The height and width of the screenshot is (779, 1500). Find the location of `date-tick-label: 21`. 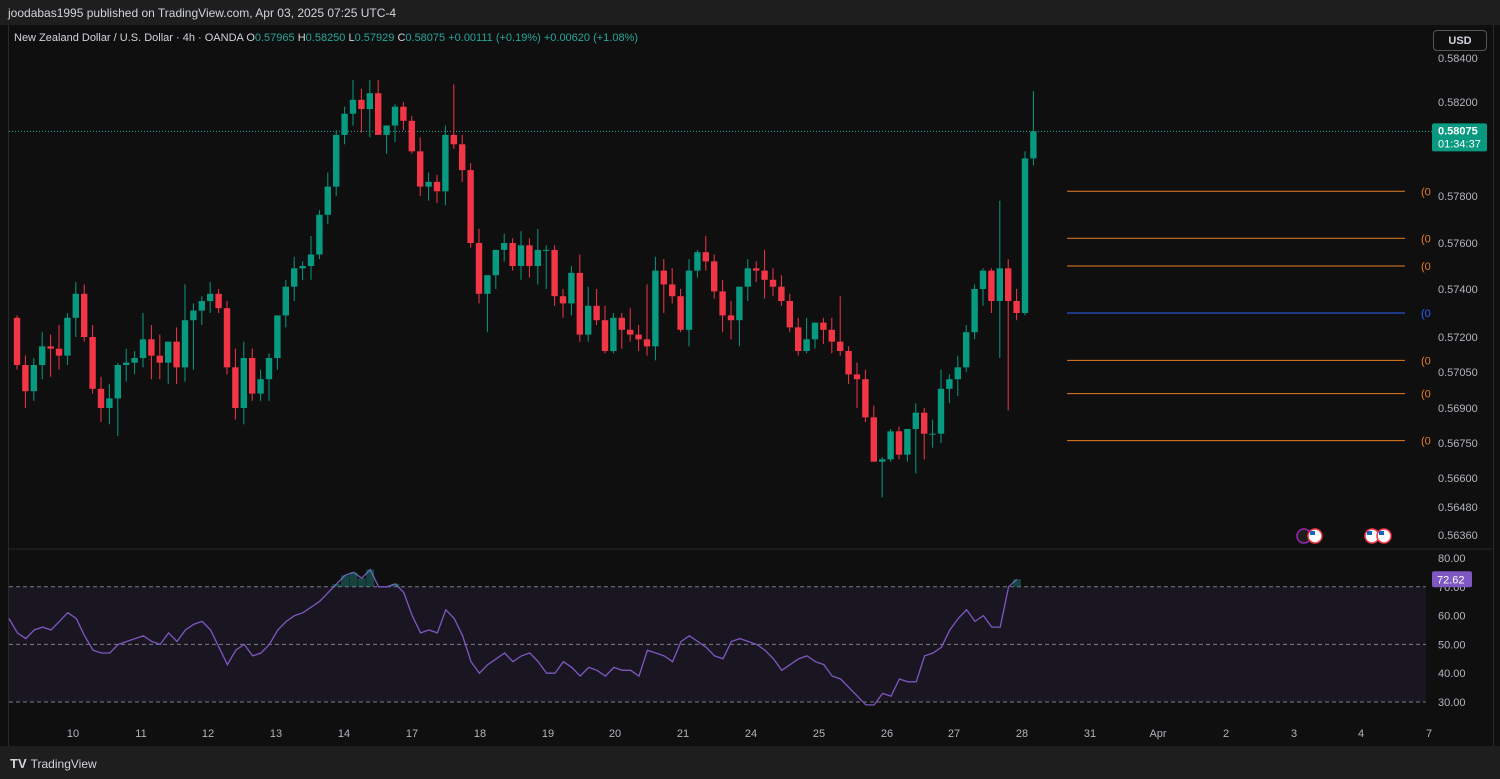

date-tick-label: 21 is located at coordinates (683, 734).